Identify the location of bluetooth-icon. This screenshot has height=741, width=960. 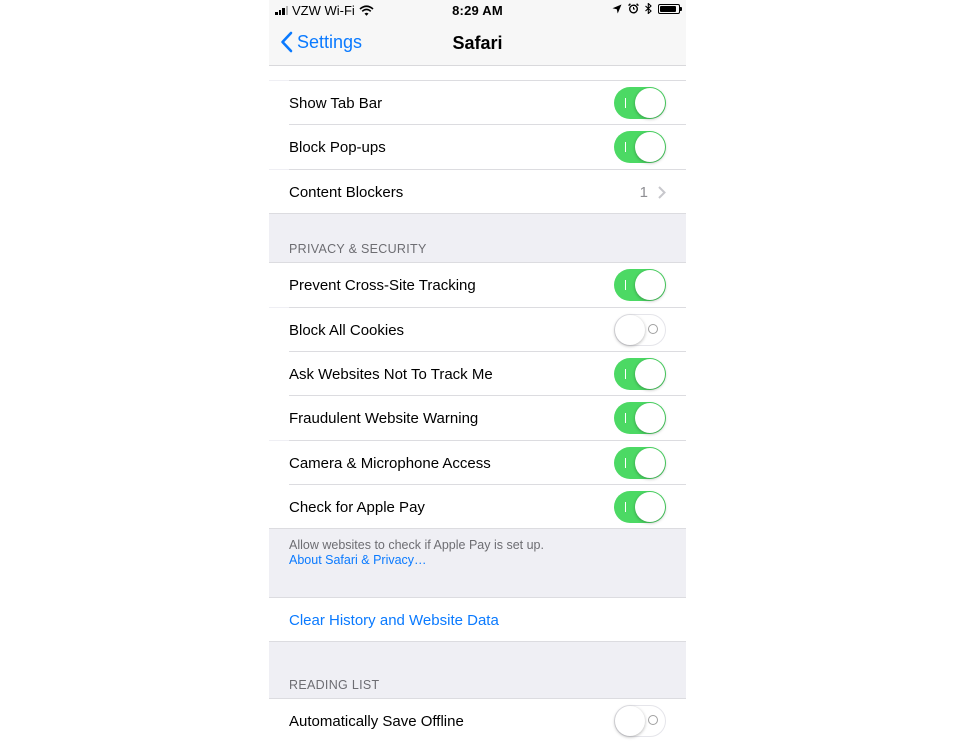
(648, 8).